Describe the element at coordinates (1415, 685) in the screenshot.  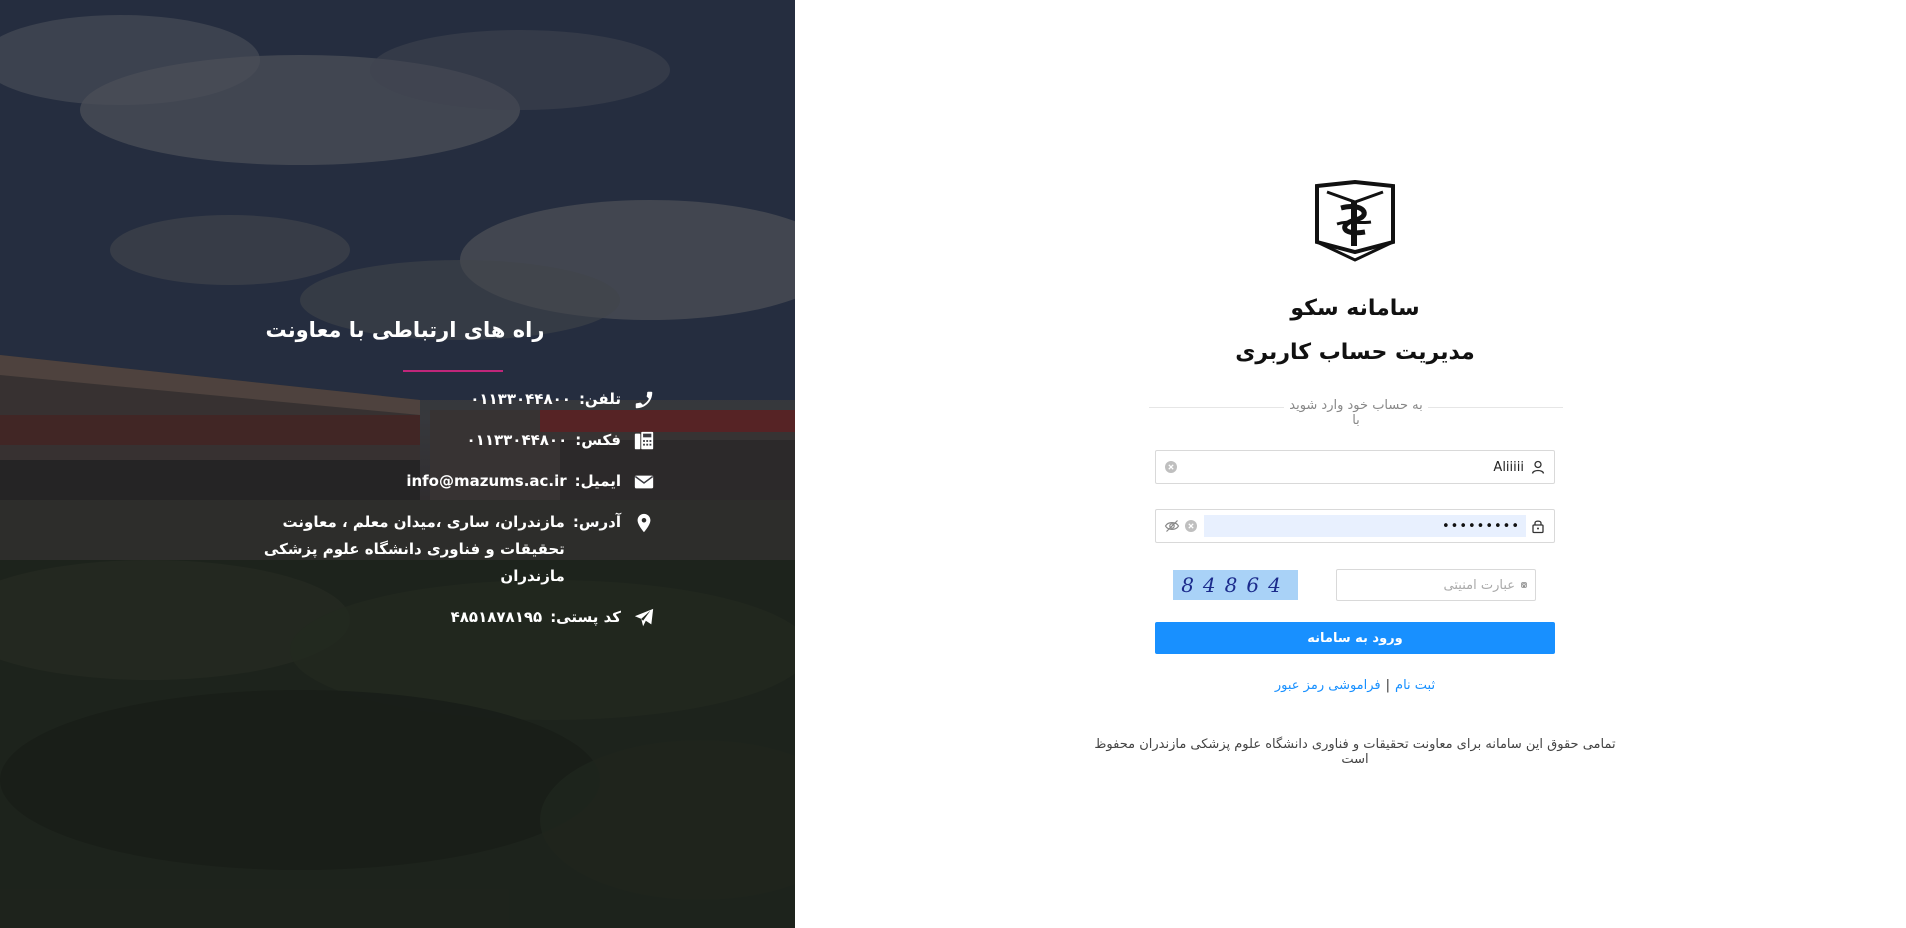
I see `register-link: ثبت نام` at that location.